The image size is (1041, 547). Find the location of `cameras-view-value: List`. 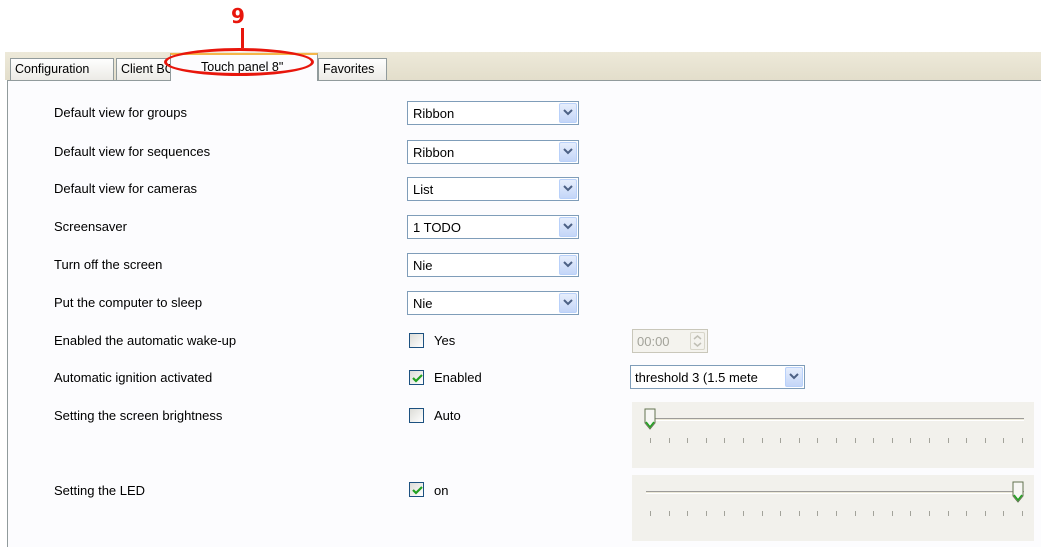

cameras-view-value: List is located at coordinates (423, 189).